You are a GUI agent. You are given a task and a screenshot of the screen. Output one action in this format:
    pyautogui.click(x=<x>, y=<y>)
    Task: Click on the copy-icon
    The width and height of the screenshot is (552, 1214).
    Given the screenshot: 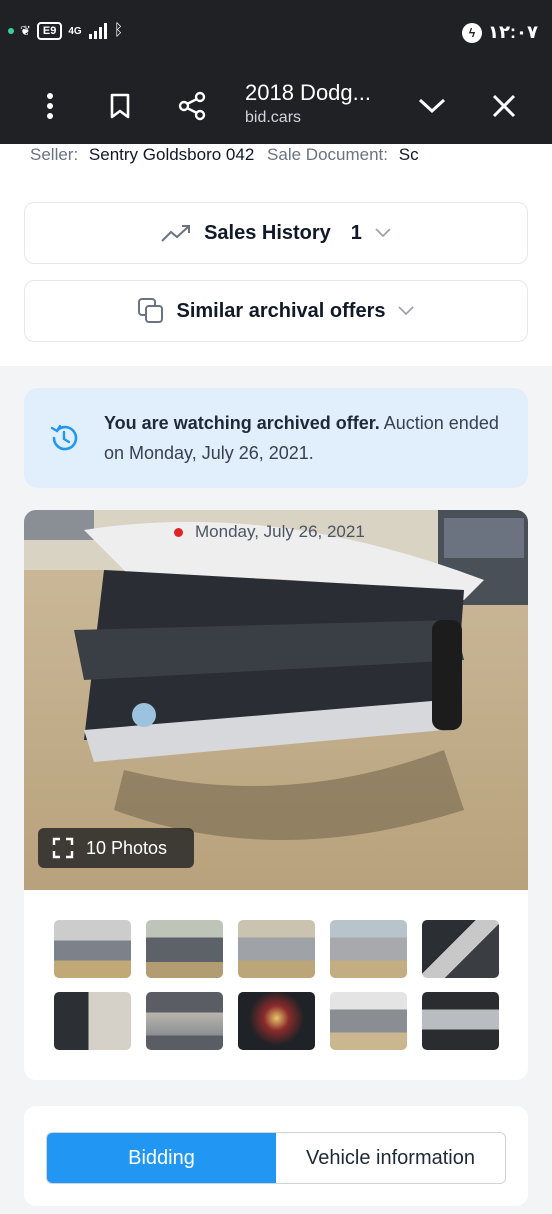 What is the action you would take?
    pyautogui.click(x=150, y=310)
    